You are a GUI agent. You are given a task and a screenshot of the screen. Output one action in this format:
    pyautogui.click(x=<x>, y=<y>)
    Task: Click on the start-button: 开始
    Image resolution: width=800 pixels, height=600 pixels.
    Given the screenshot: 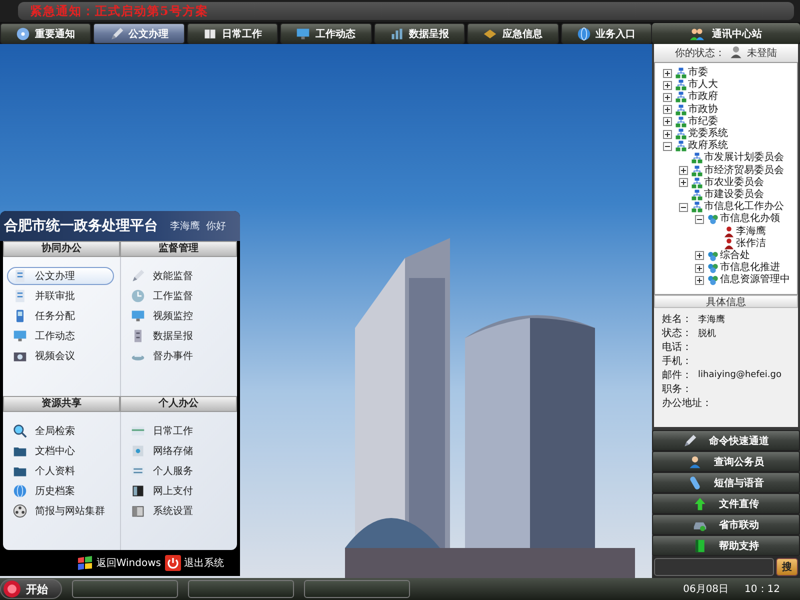 What is the action you would take?
    pyautogui.click(x=31, y=589)
    